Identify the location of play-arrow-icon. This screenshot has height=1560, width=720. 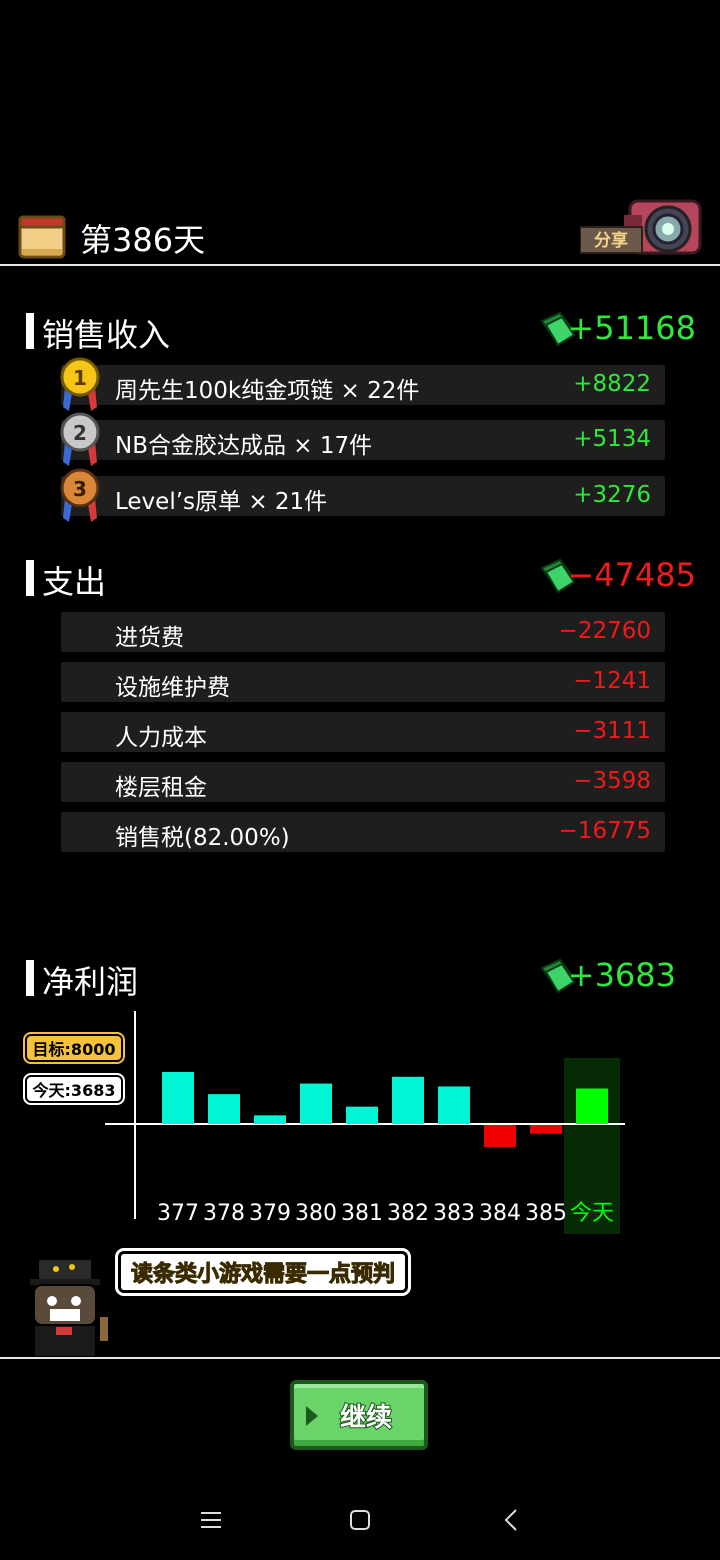
(312, 1416).